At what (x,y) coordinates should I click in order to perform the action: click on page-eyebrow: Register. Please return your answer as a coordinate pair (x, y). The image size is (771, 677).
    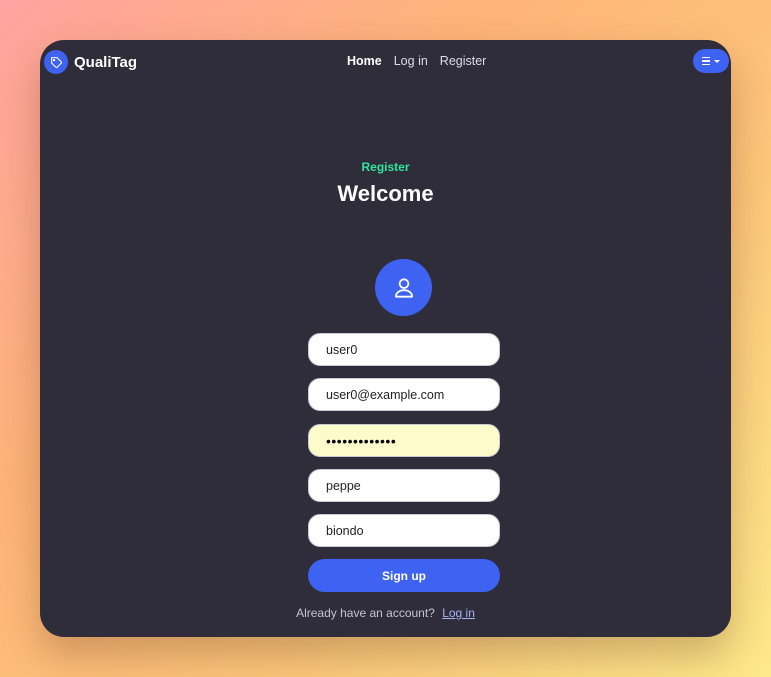
    Looking at the image, I should click on (385, 167).